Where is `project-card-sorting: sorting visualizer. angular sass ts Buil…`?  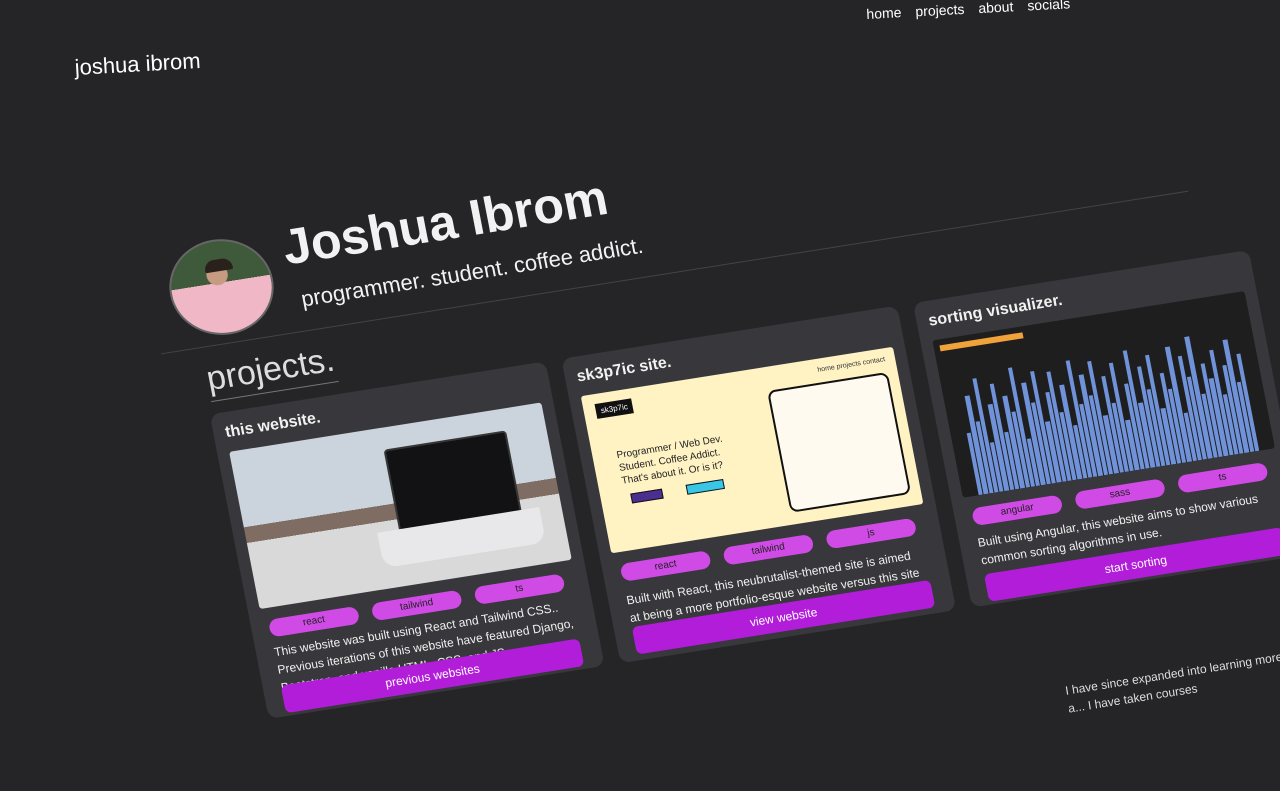
project-card-sorting: sorting visualizer. angular sass ts Buil… is located at coordinates (1096, 428).